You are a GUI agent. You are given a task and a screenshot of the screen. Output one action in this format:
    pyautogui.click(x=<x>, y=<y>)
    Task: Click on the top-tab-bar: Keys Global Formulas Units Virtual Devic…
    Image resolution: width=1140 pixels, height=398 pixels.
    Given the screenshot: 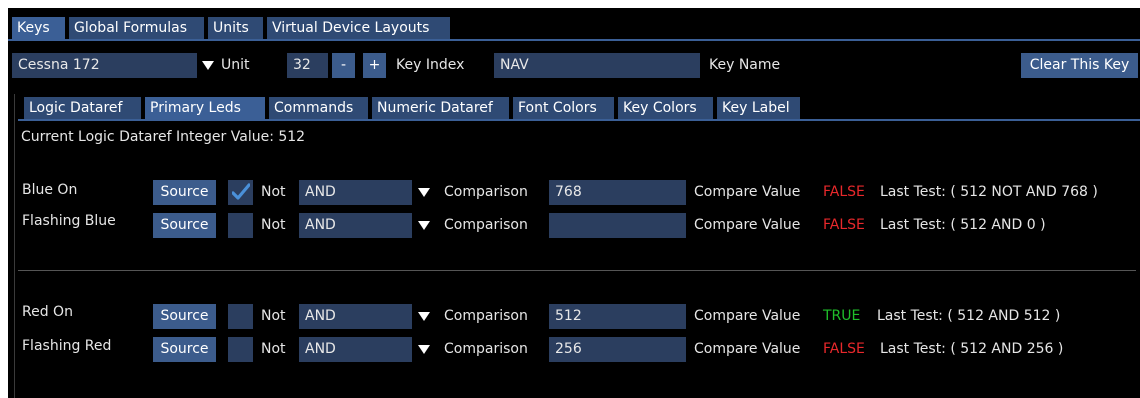 What is the action you would take?
    pyautogui.click(x=574, y=28)
    